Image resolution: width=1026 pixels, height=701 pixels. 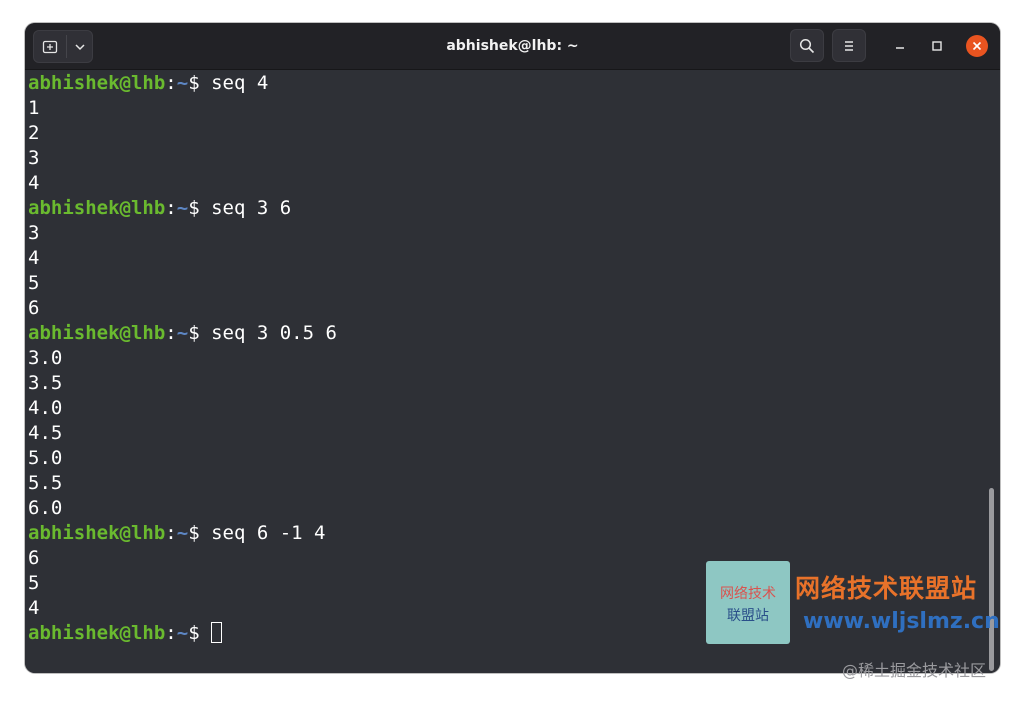 I want to click on prompt-line: abhishek@lhb:~$, so click(x=125, y=633).